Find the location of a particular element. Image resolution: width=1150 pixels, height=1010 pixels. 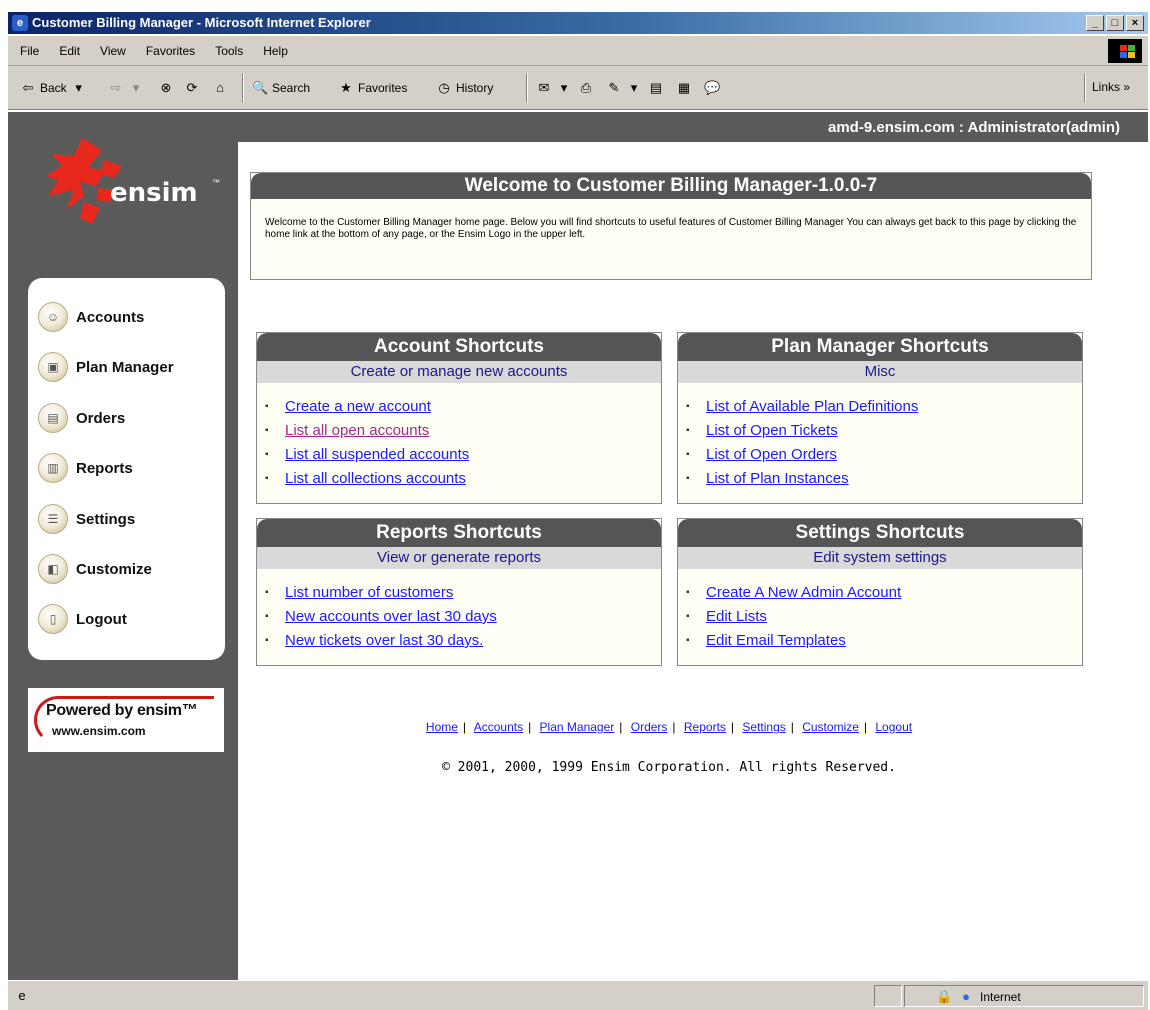

forward-button: ⇨ ▾ is located at coordinates (126, 88).